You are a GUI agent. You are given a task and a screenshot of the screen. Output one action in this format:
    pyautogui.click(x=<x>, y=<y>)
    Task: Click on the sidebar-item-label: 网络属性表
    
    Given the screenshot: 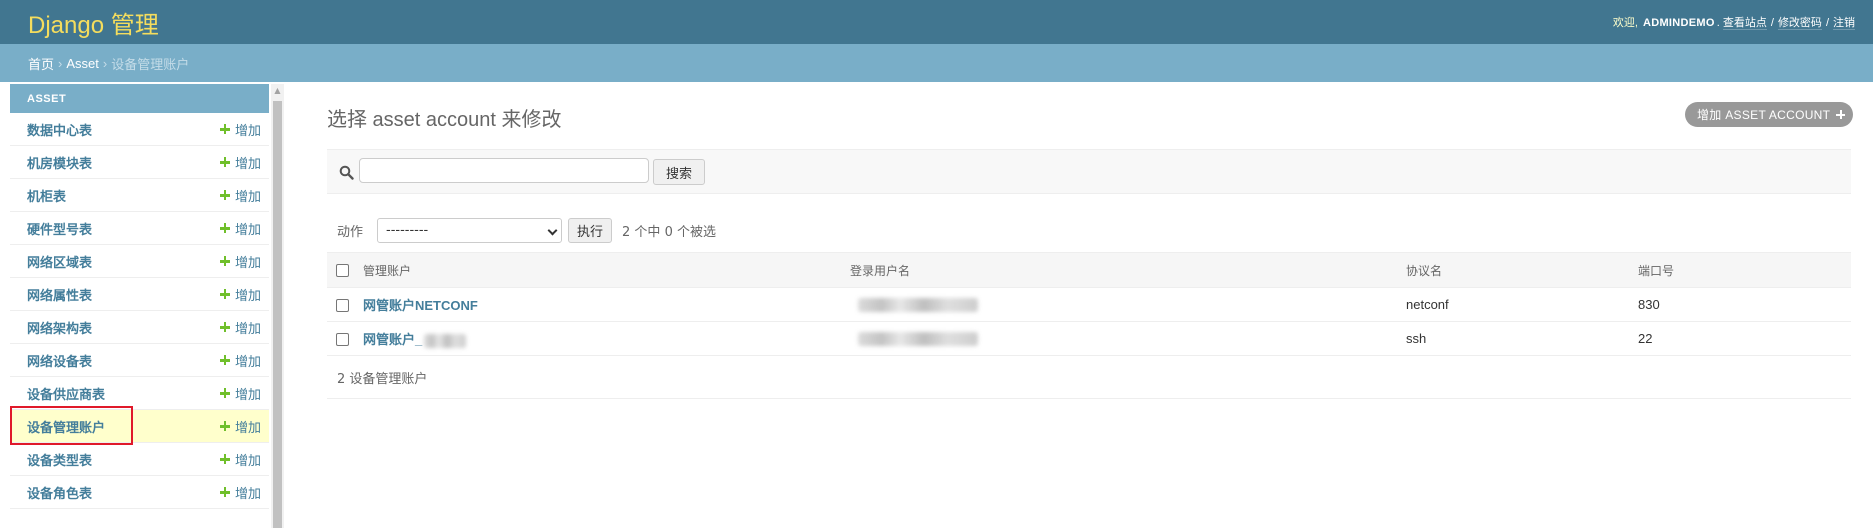 What is the action you would take?
    pyautogui.click(x=59, y=294)
    